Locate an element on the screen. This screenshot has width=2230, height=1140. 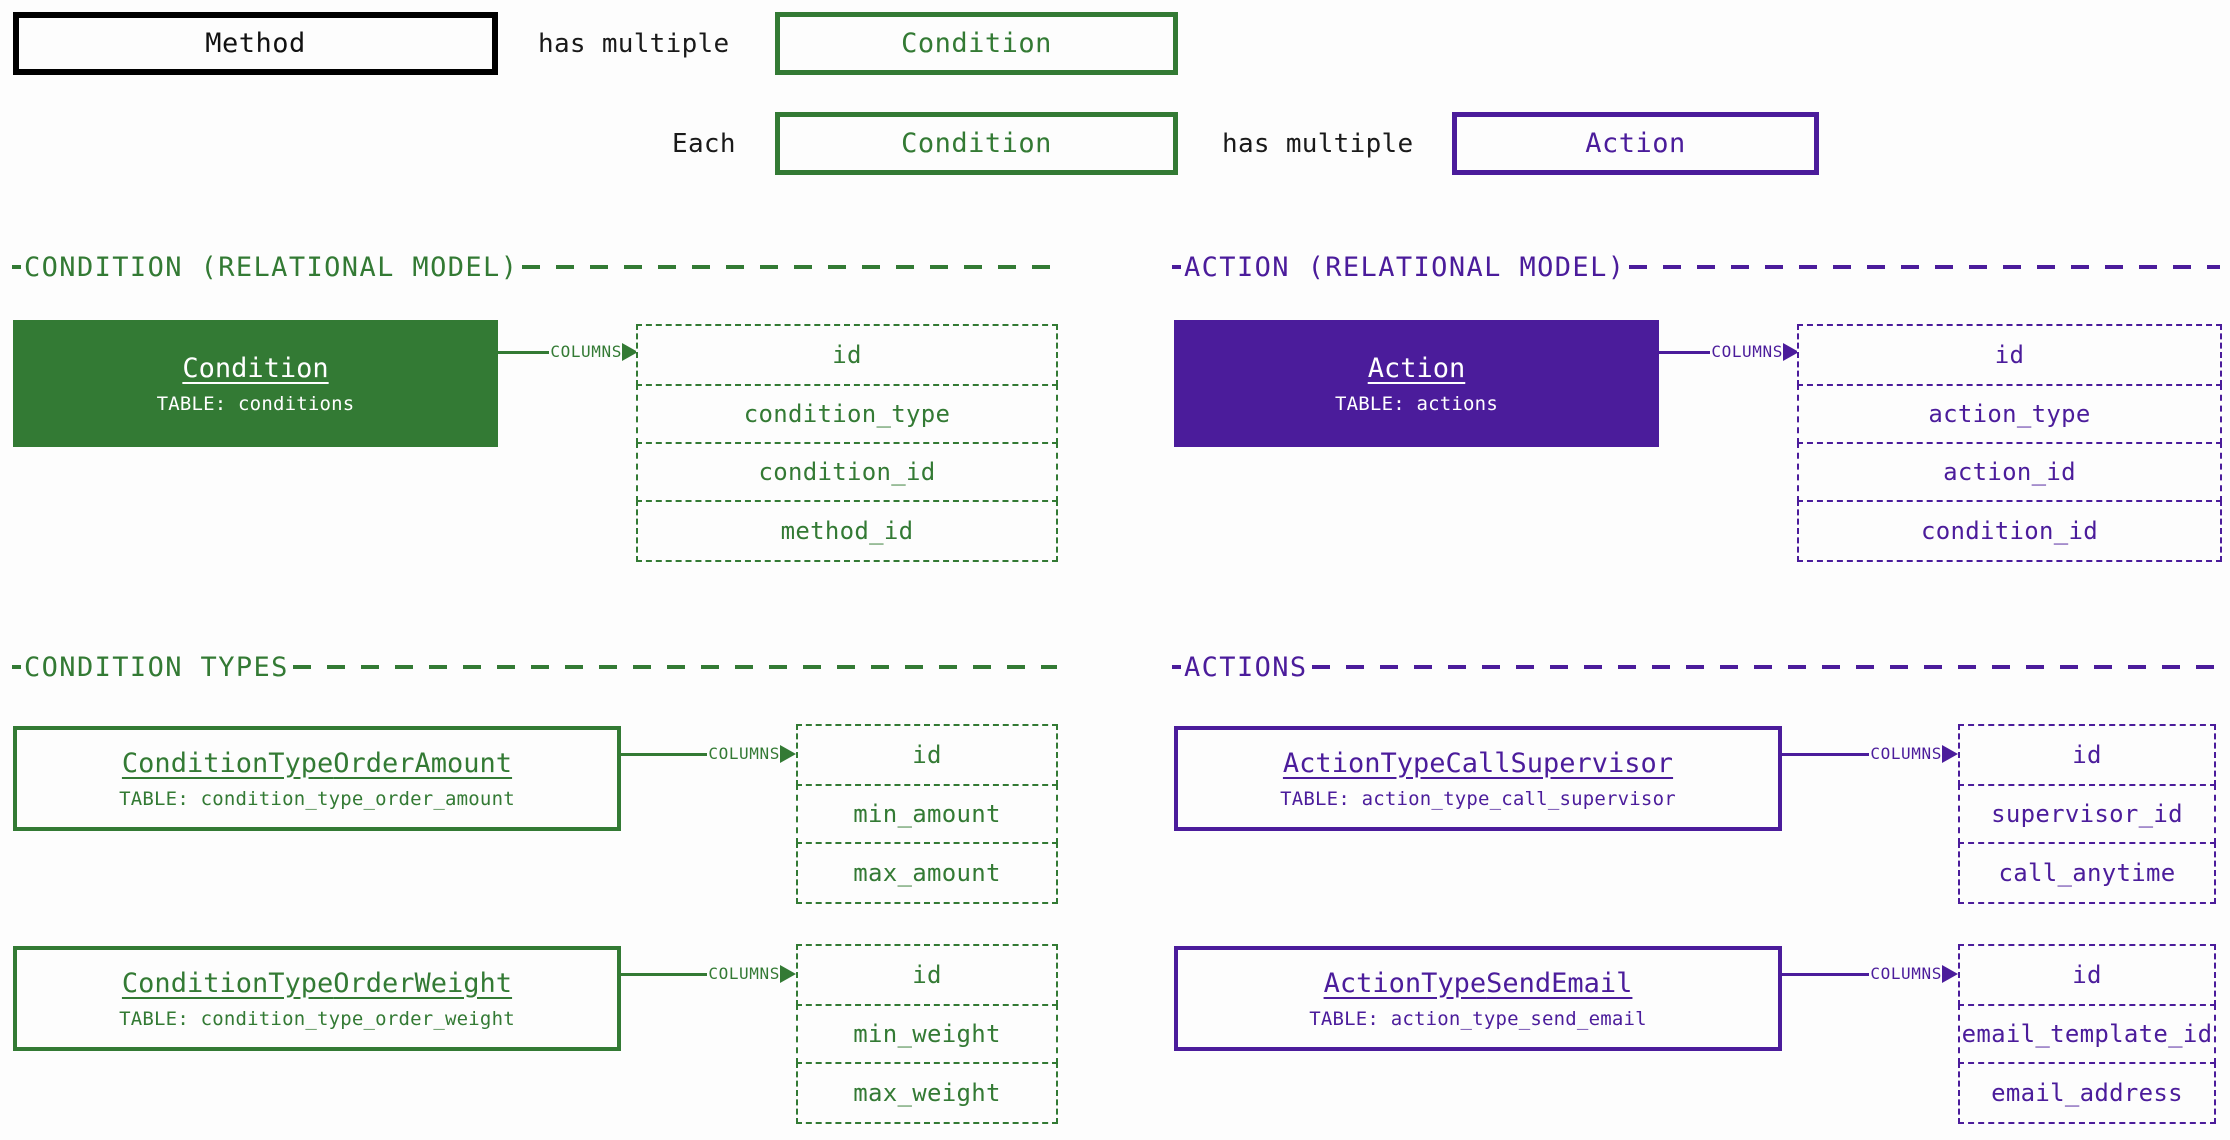
entity-box-method-label: Method is located at coordinates (255, 43).